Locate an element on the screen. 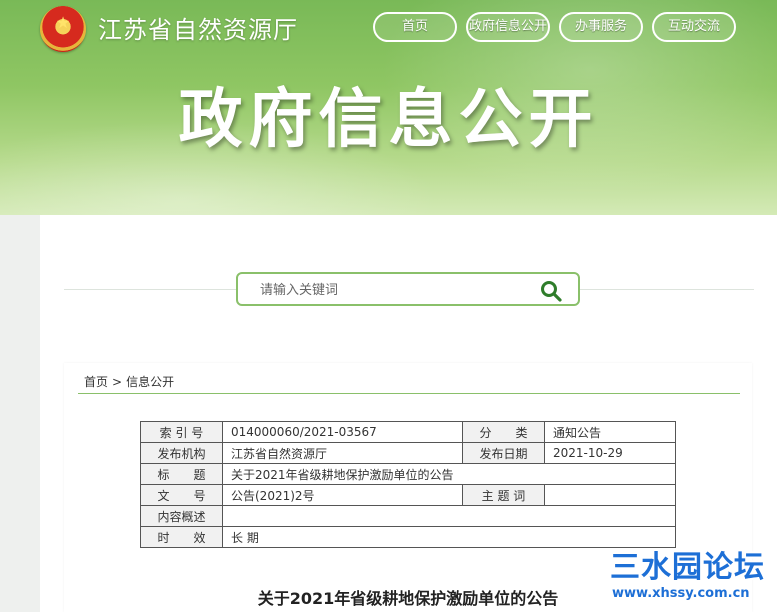 The height and width of the screenshot is (612, 777). meta-validity-value: 长 期 is located at coordinates (449, 537).